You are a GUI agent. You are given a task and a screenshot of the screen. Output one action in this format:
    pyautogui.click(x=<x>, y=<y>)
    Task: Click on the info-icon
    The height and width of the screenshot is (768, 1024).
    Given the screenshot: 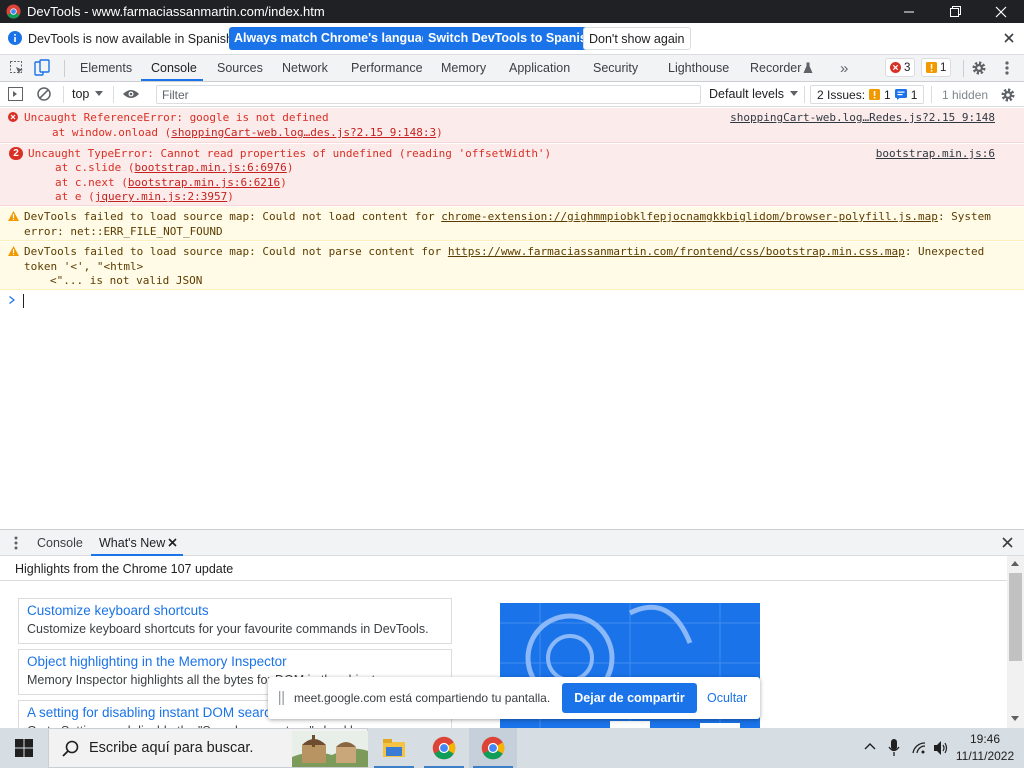 What is the action you would take?
    pyautogui.click(x=15, y=38)
    